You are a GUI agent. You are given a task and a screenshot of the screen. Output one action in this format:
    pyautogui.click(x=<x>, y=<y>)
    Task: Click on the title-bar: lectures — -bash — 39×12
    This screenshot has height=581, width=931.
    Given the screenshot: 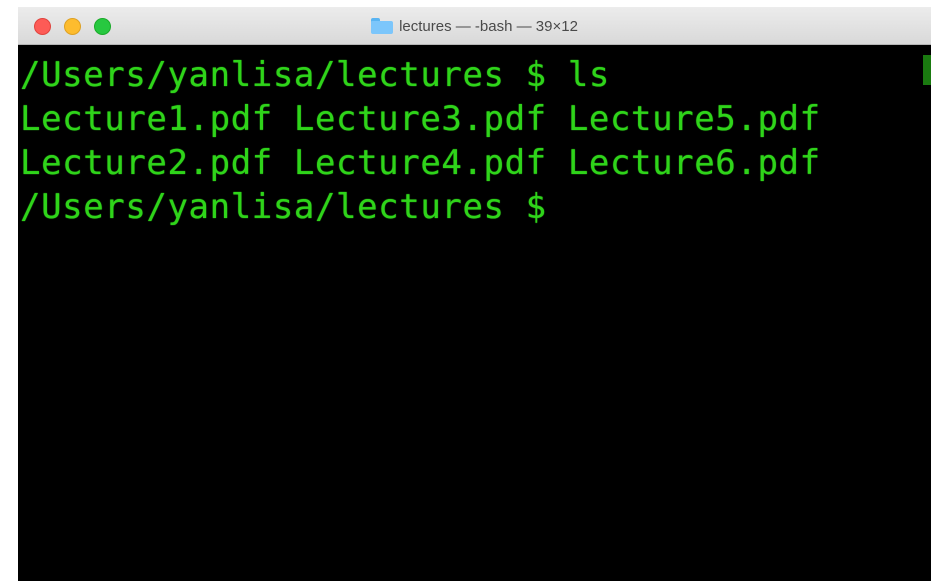 What is the action you would take?
    pyautogui.click(x=474, y=26)
    